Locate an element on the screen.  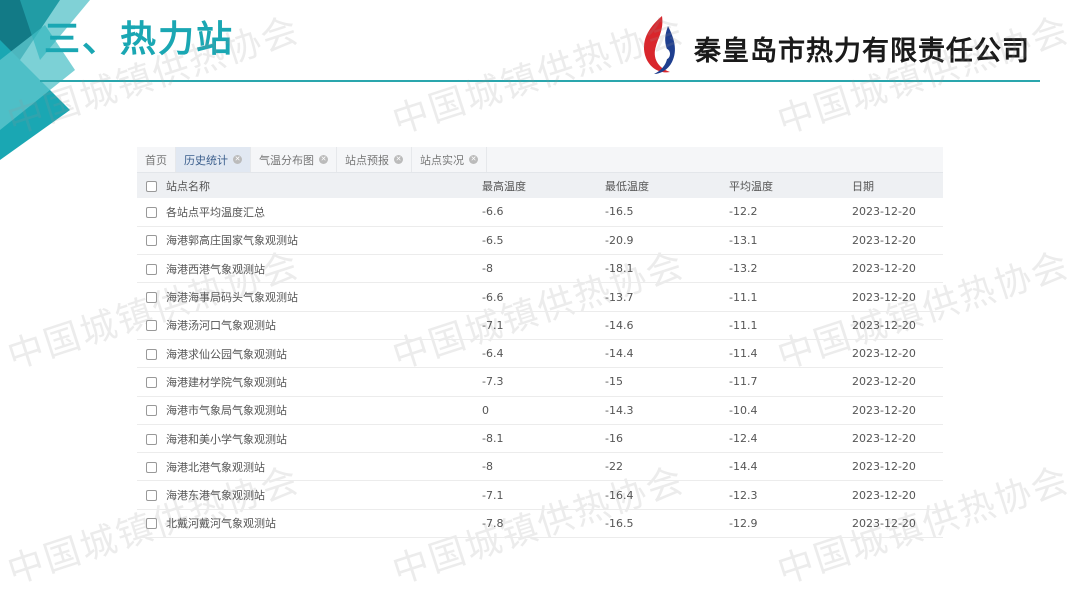
max-temp: 0 is located at coordinates (485, 410).